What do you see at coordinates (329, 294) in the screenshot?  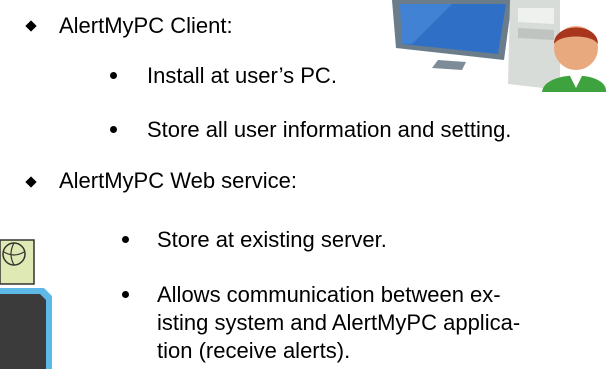 I see `subitem-allows-line1: Allows communication between ex-` at bounding box center [329, 294].